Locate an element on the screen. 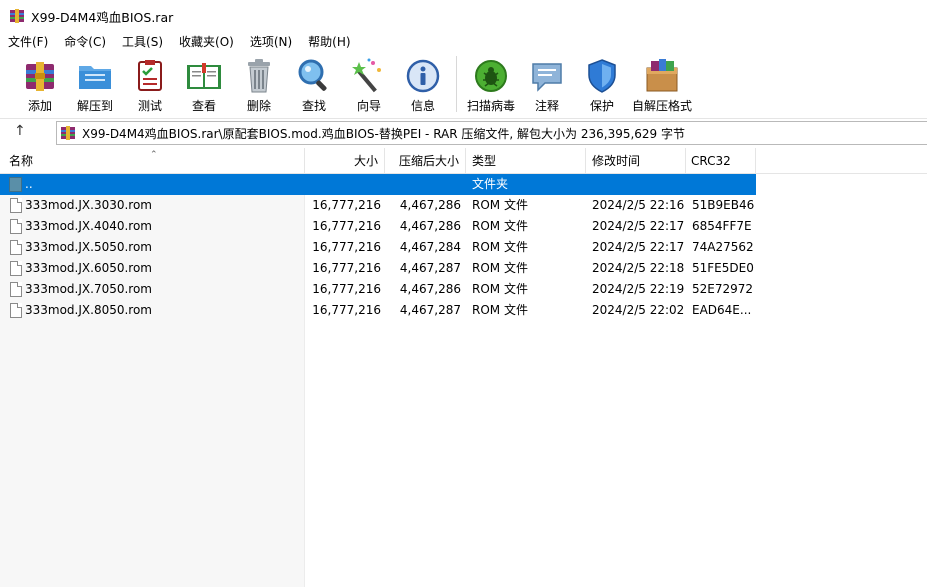  shield-icon is located at coordinates (602, 75).